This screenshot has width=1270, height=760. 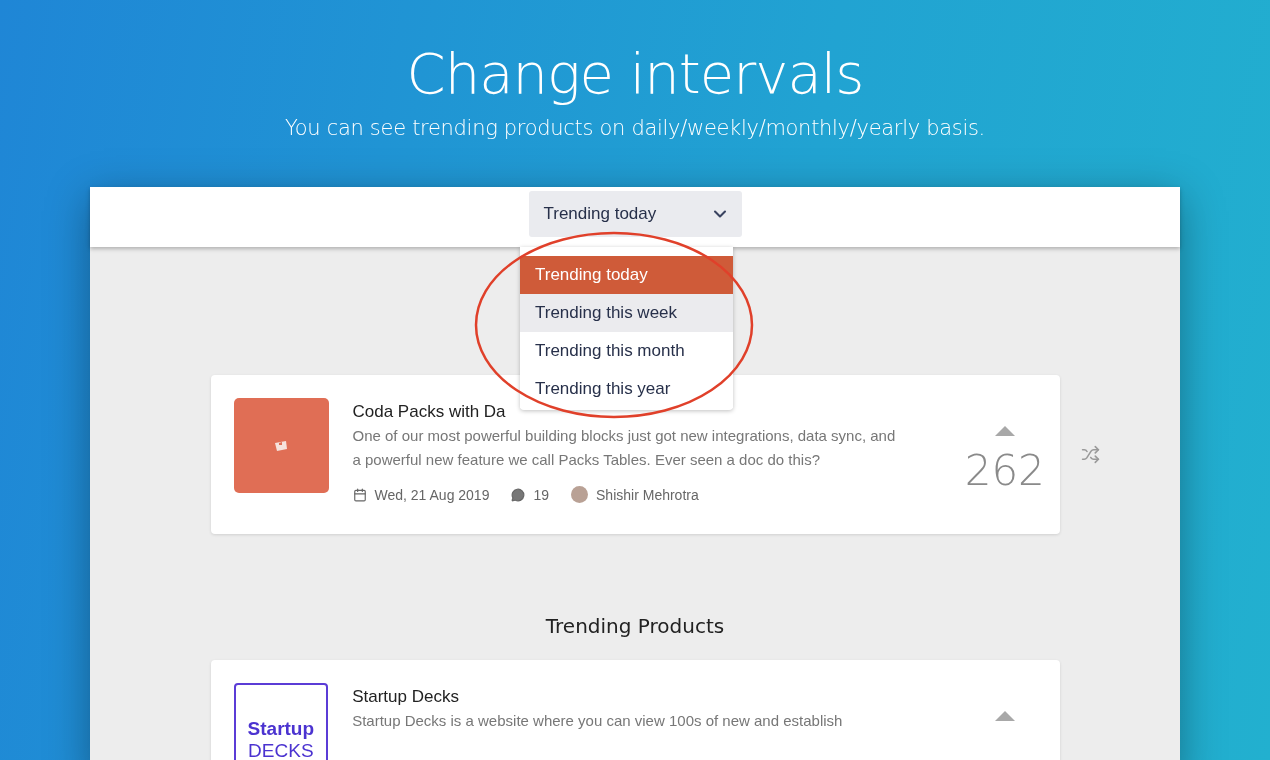 What do you see at coordinates (541, 494) in the screenshot?
I see `comment-count: 19` at bounding box center [541, 494].